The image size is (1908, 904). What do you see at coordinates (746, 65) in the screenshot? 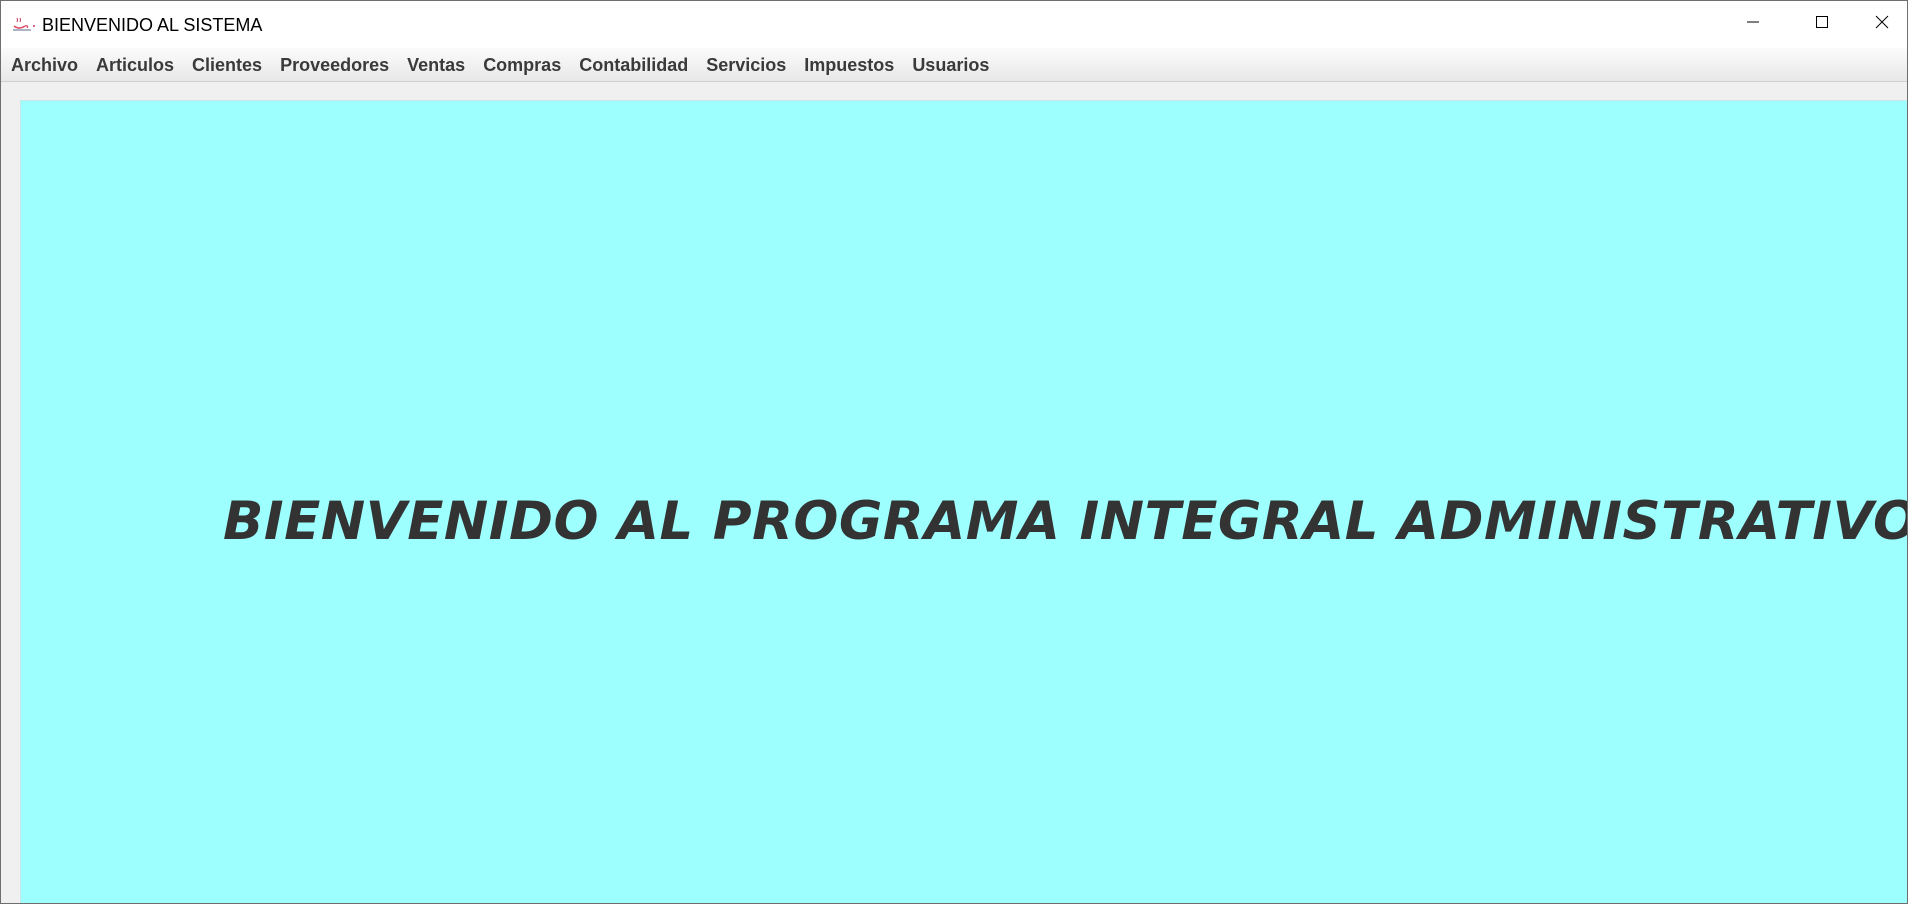
I see `menu-servicios: Servicios` at bounding box center [746, 65].